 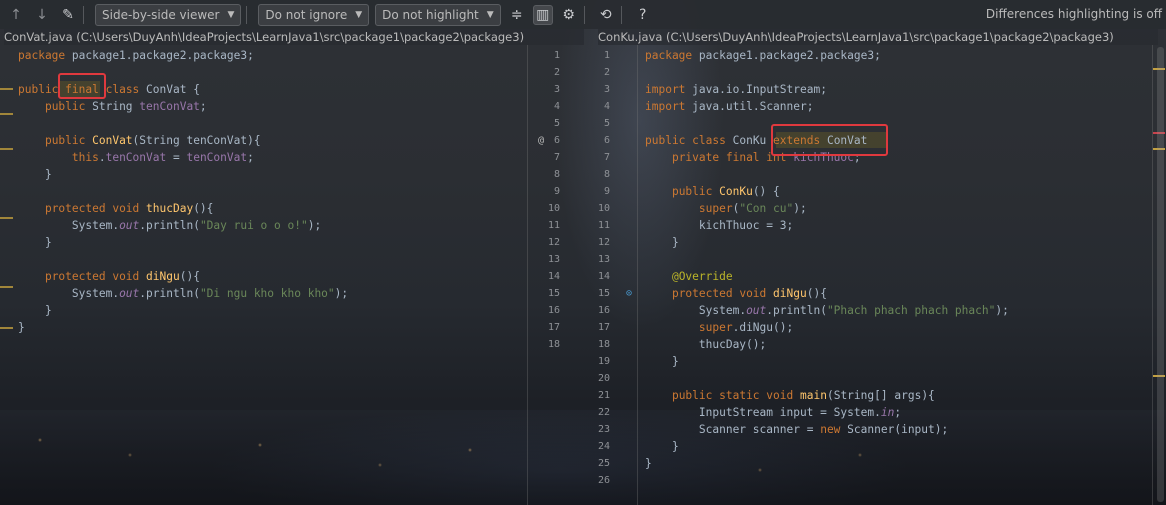 What do you see at coordinates (603, 412) in the screenshot?
I see `right-line-number: 22` at bounding box center [603, 412].